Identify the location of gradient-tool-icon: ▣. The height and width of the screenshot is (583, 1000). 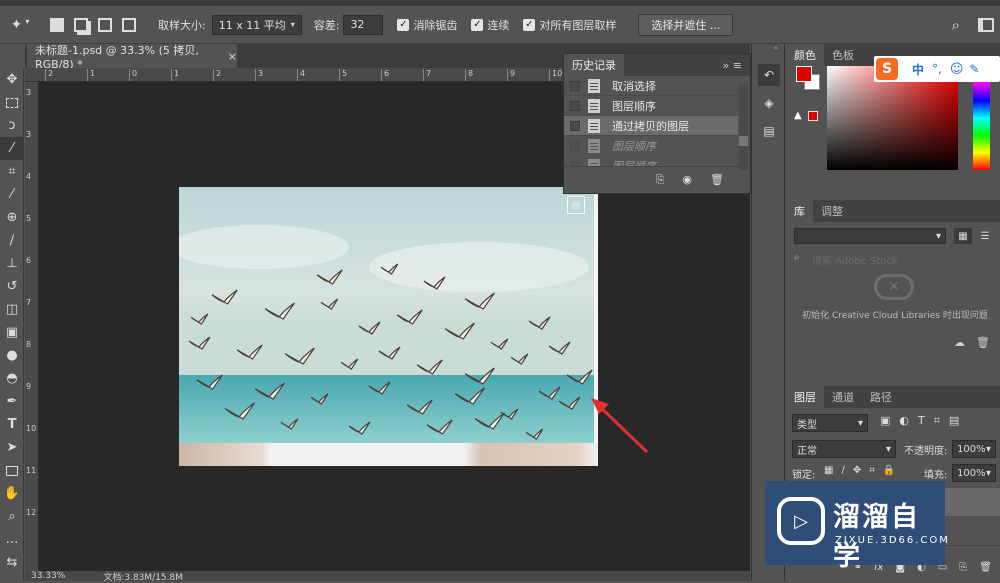
(12, 332).